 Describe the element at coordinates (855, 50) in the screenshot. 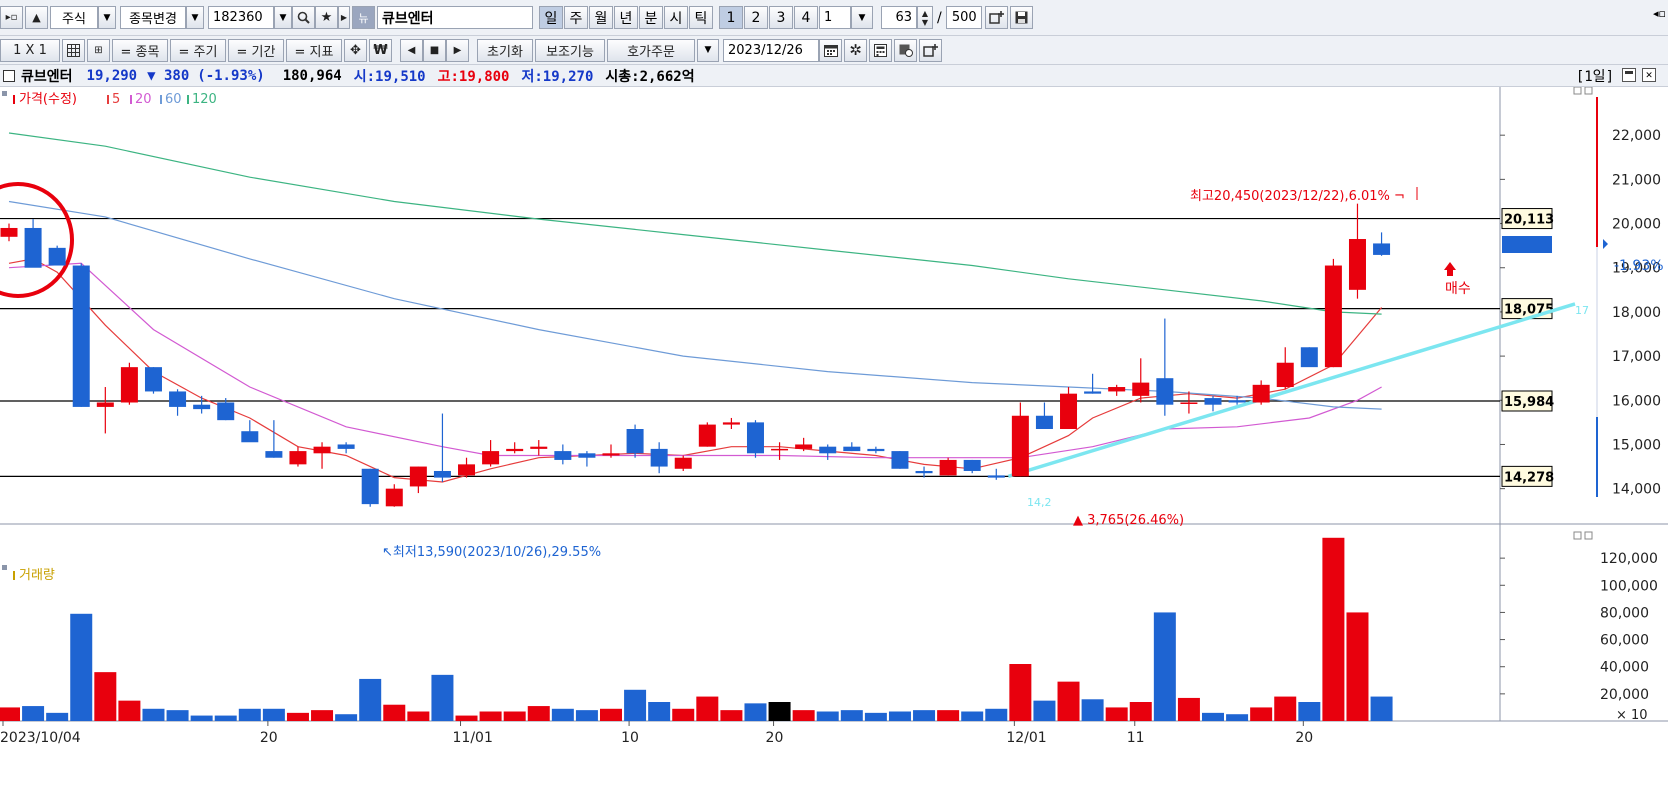

I see `gear-icon: ✲` at that location.